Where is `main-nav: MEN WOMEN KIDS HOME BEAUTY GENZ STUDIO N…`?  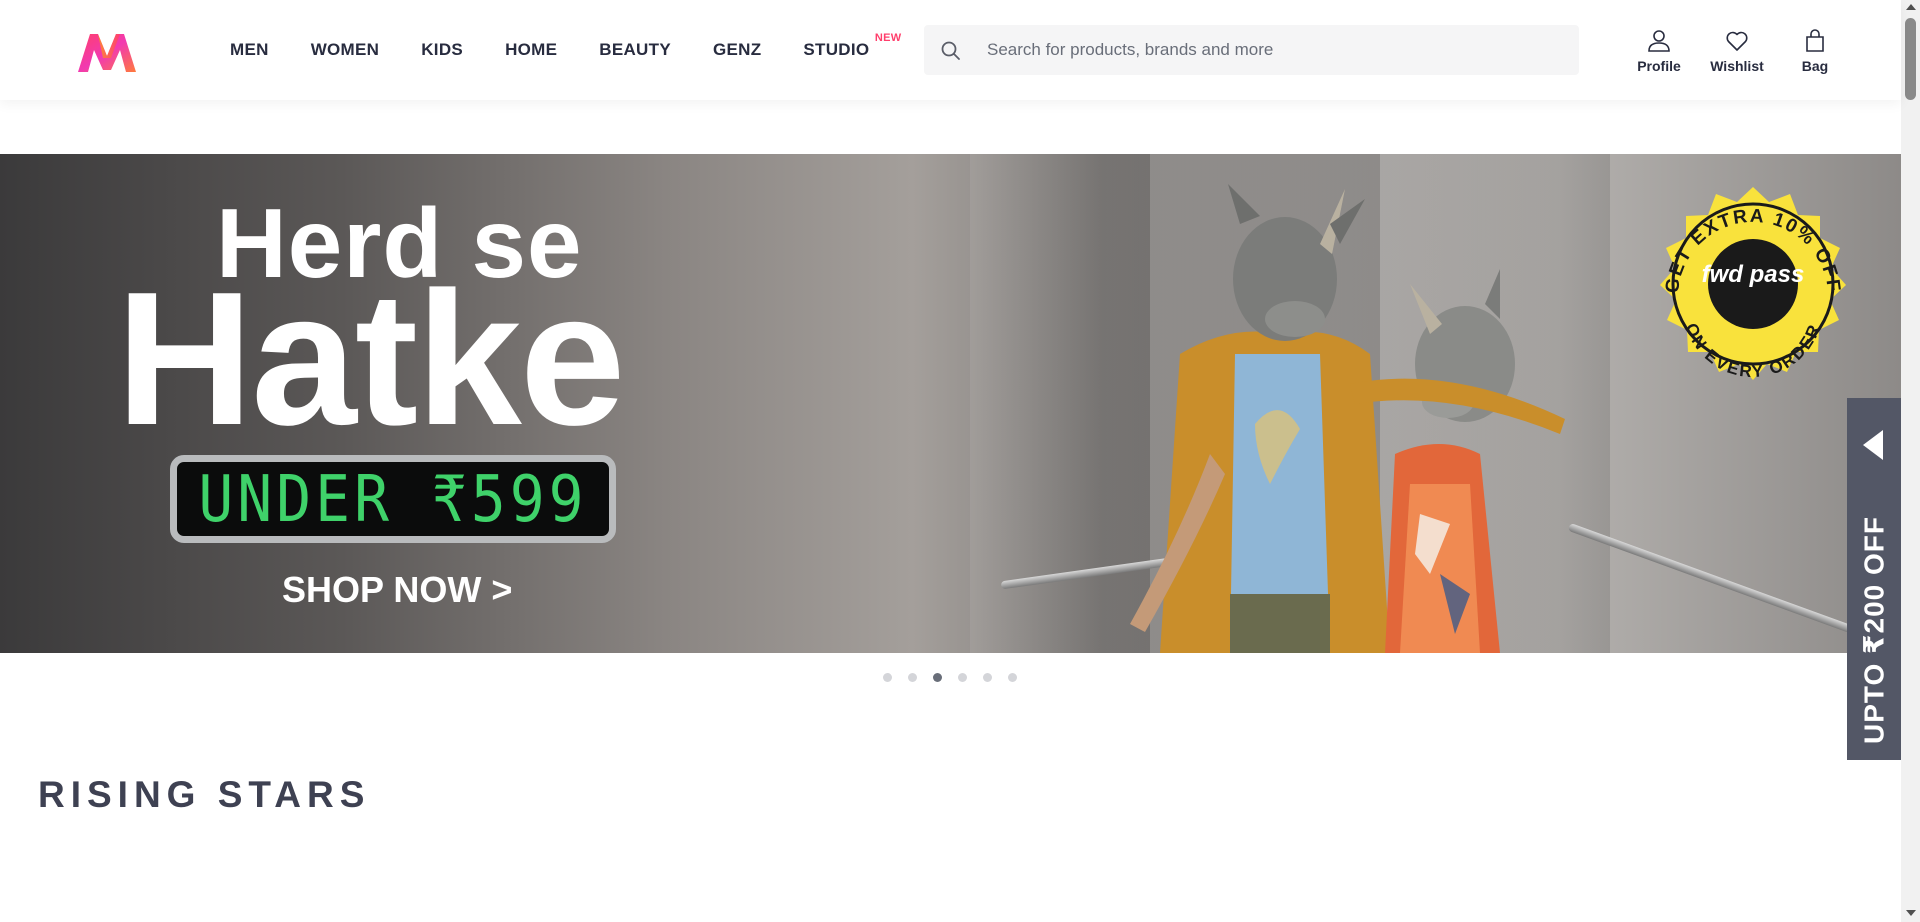 main-nav: MEN WOMEN KIDS HOME BEAUTY GENZ STUDIO N… is located at coordinates (570, 50).